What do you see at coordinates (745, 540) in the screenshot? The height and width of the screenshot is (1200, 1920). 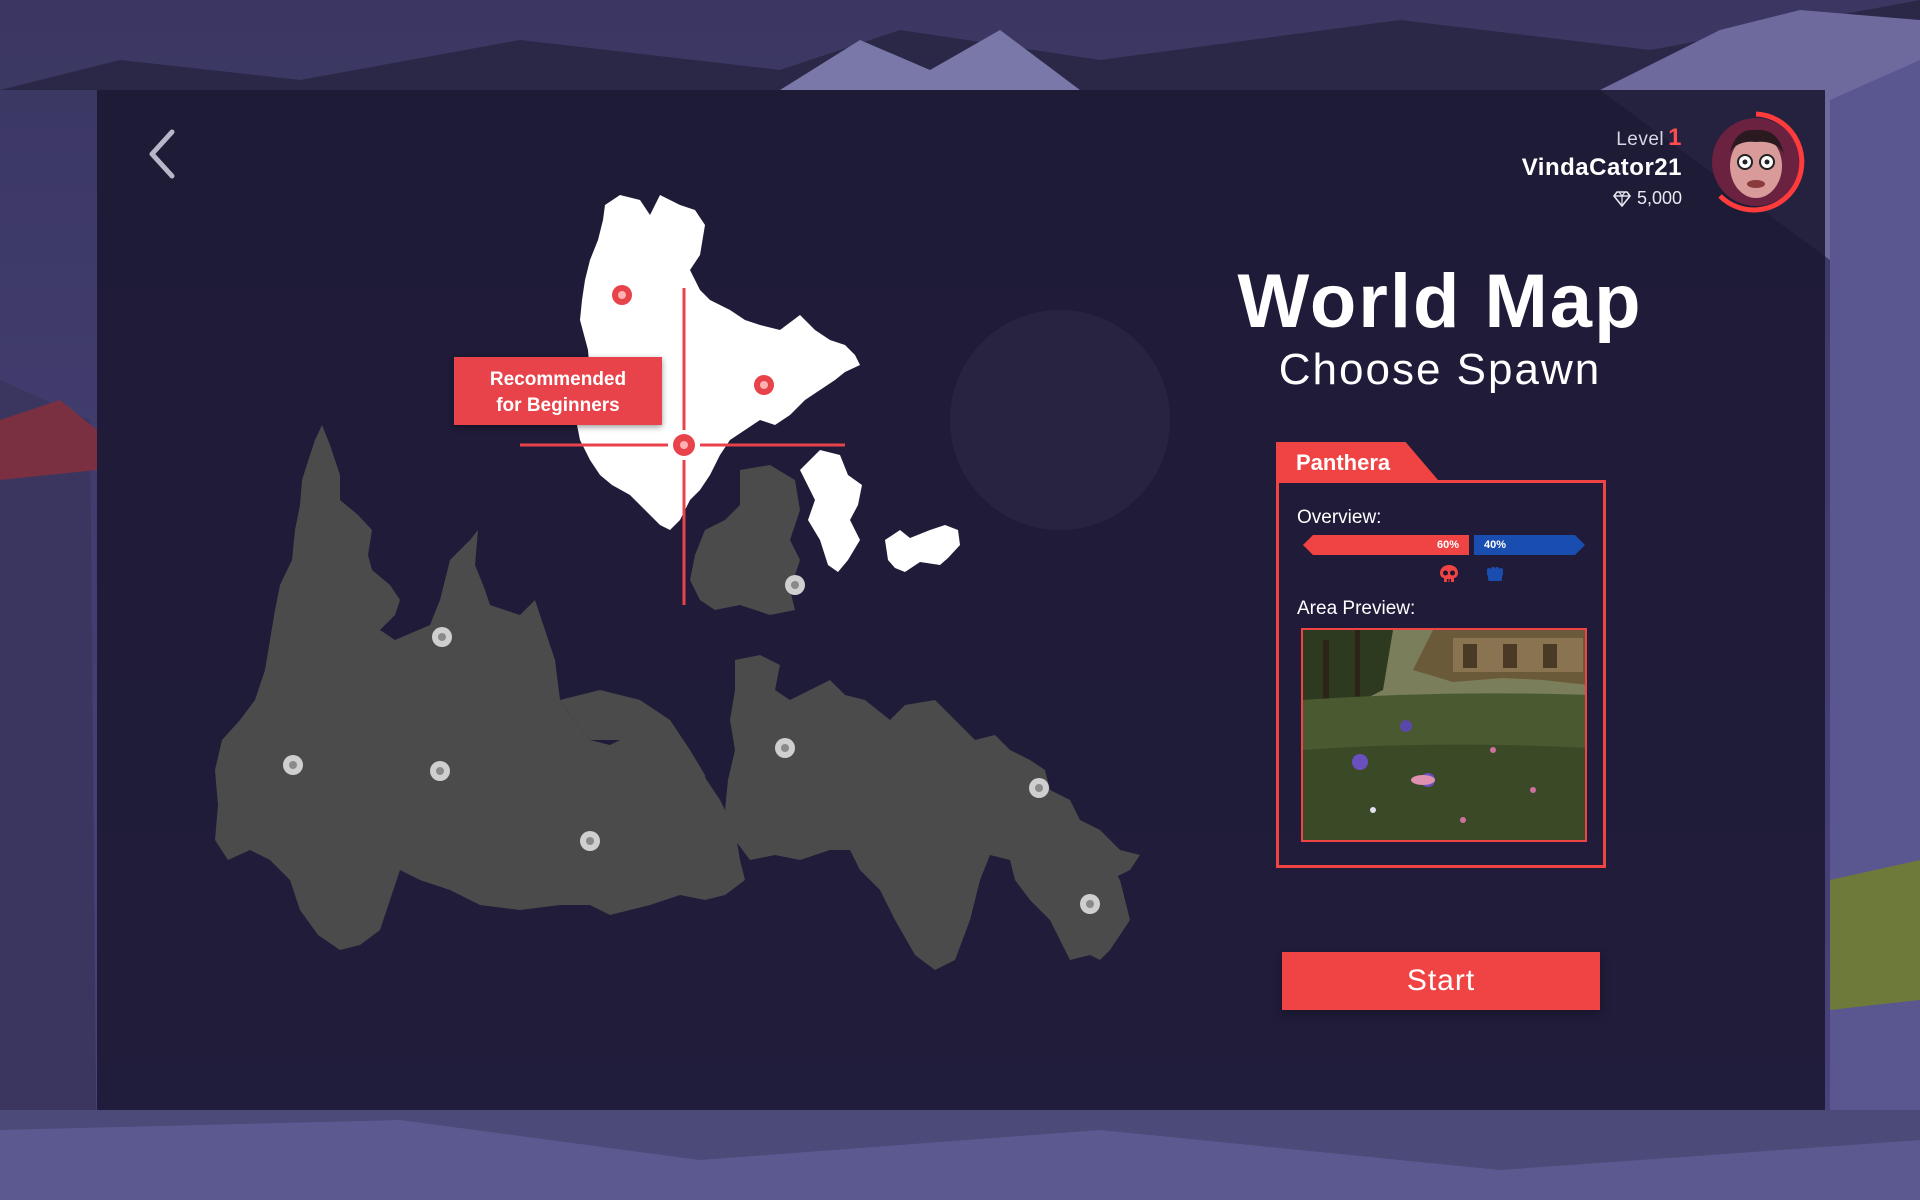 I see `map-region-central-north` at bounding box center [745, 540].